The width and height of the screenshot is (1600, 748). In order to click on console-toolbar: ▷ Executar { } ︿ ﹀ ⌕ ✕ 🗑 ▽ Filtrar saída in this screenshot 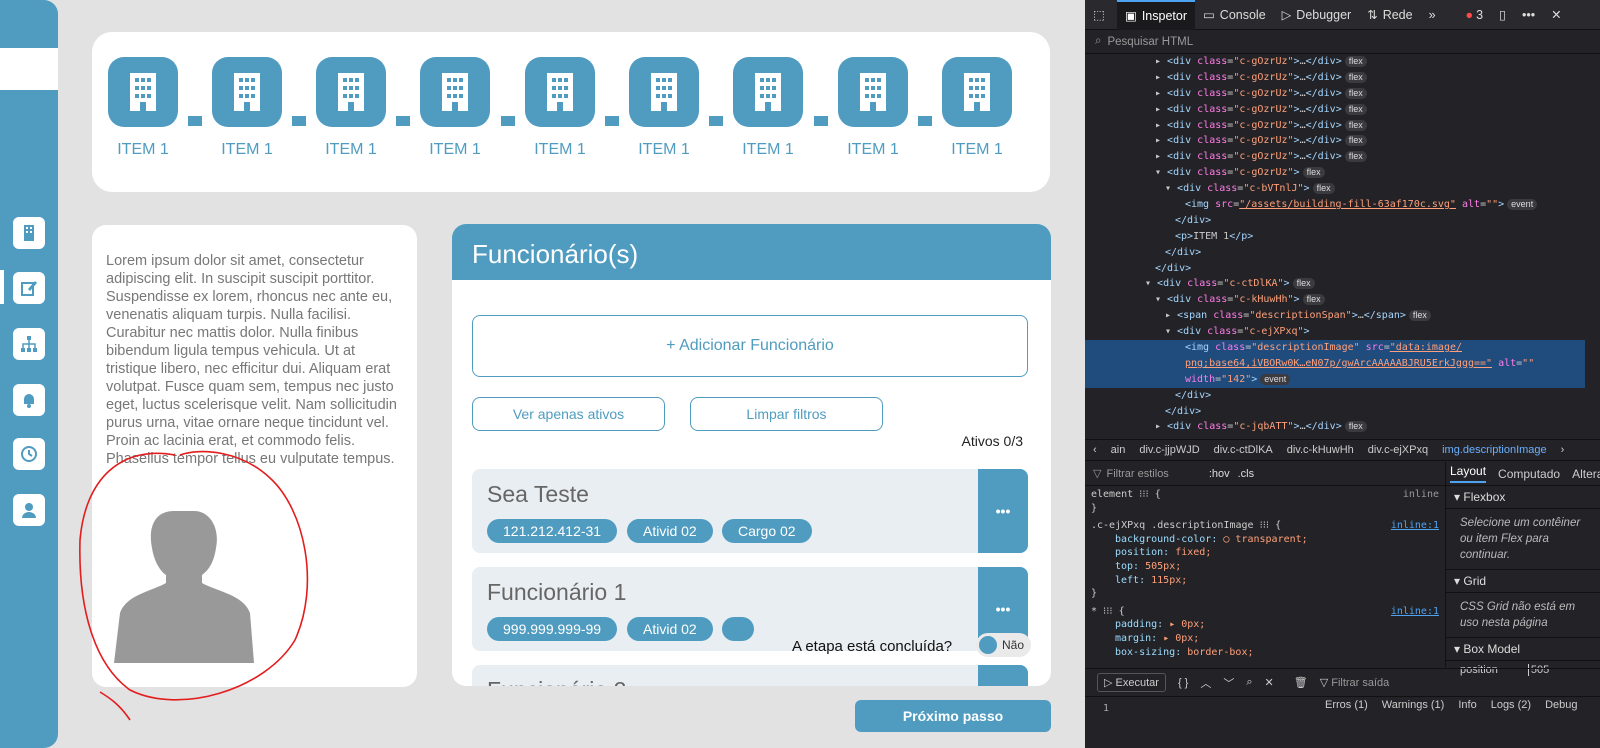, I will do `click(1342, 683)`.